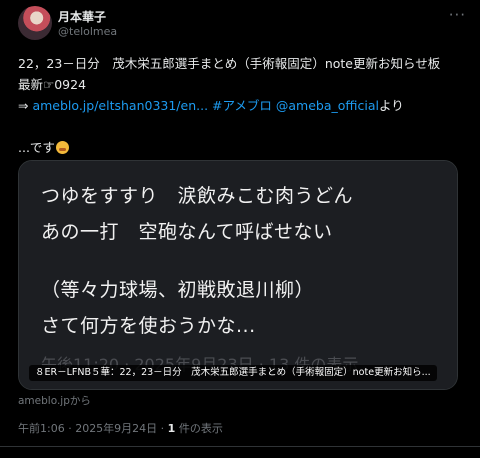 The height and width of the screenshot is (458, 480). What do you see at coordinates (93, 428) in the screenshot?
I see `timestamp: 午前1:06 · 2025年9月24日 ·` at bounding box center [93, 428].